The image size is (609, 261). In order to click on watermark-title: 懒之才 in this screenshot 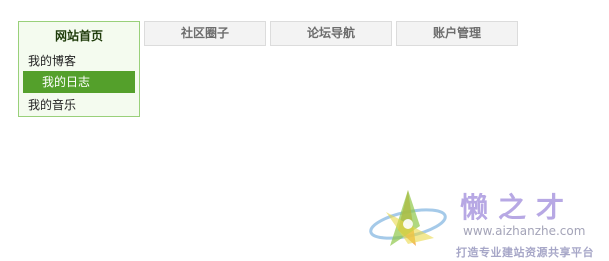, I will do `click(517, 207)`.